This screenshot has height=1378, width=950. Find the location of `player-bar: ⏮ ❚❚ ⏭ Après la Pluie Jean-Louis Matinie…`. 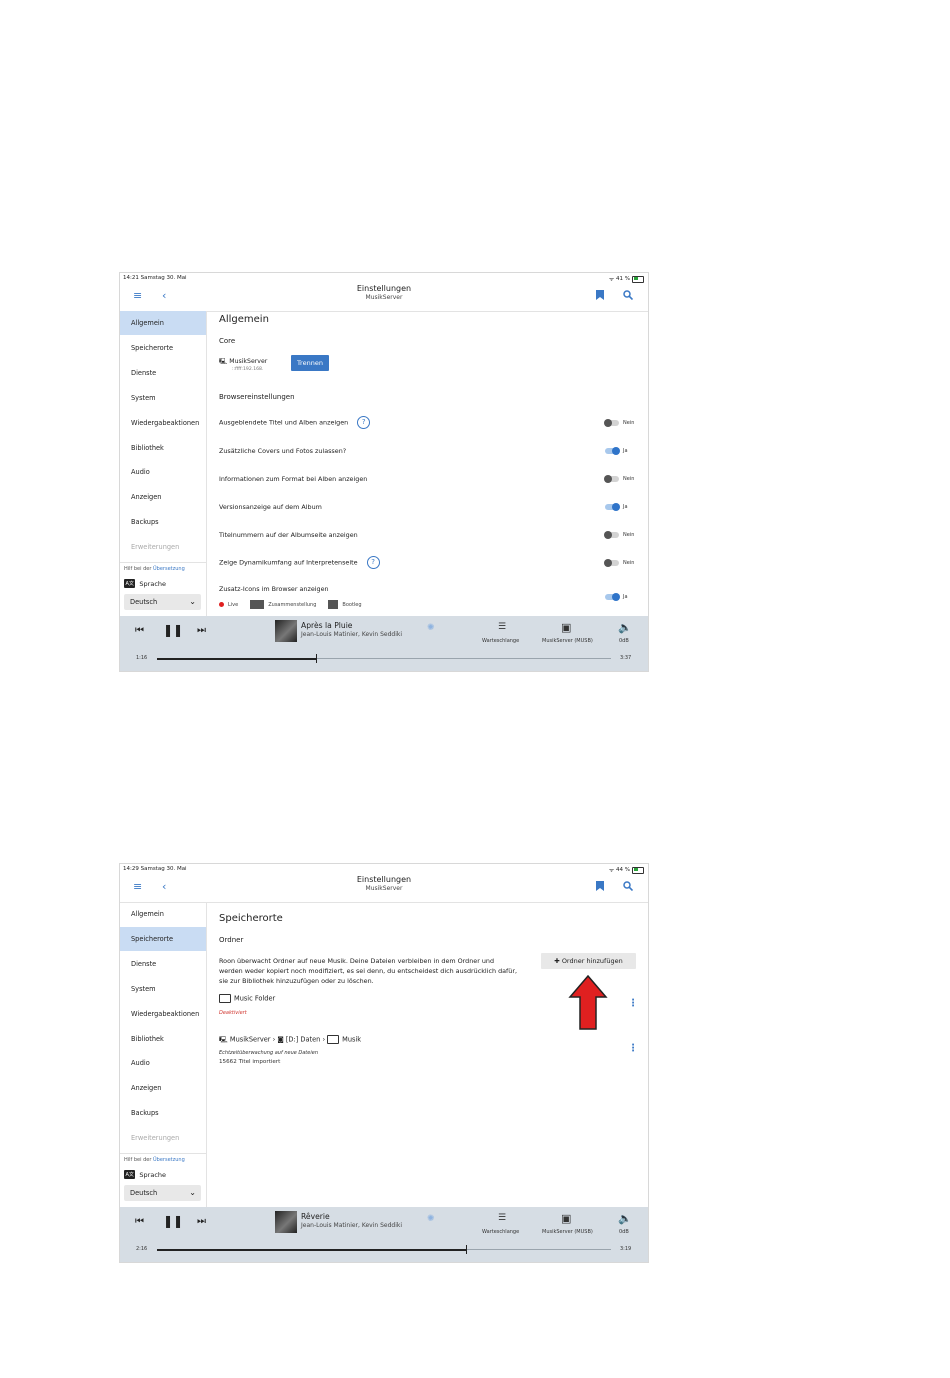

player-bar: ⏮ ❚❚ ⏭ Après la Pluie Jean-Louis Matinie… is located at coordinates (384, 643).